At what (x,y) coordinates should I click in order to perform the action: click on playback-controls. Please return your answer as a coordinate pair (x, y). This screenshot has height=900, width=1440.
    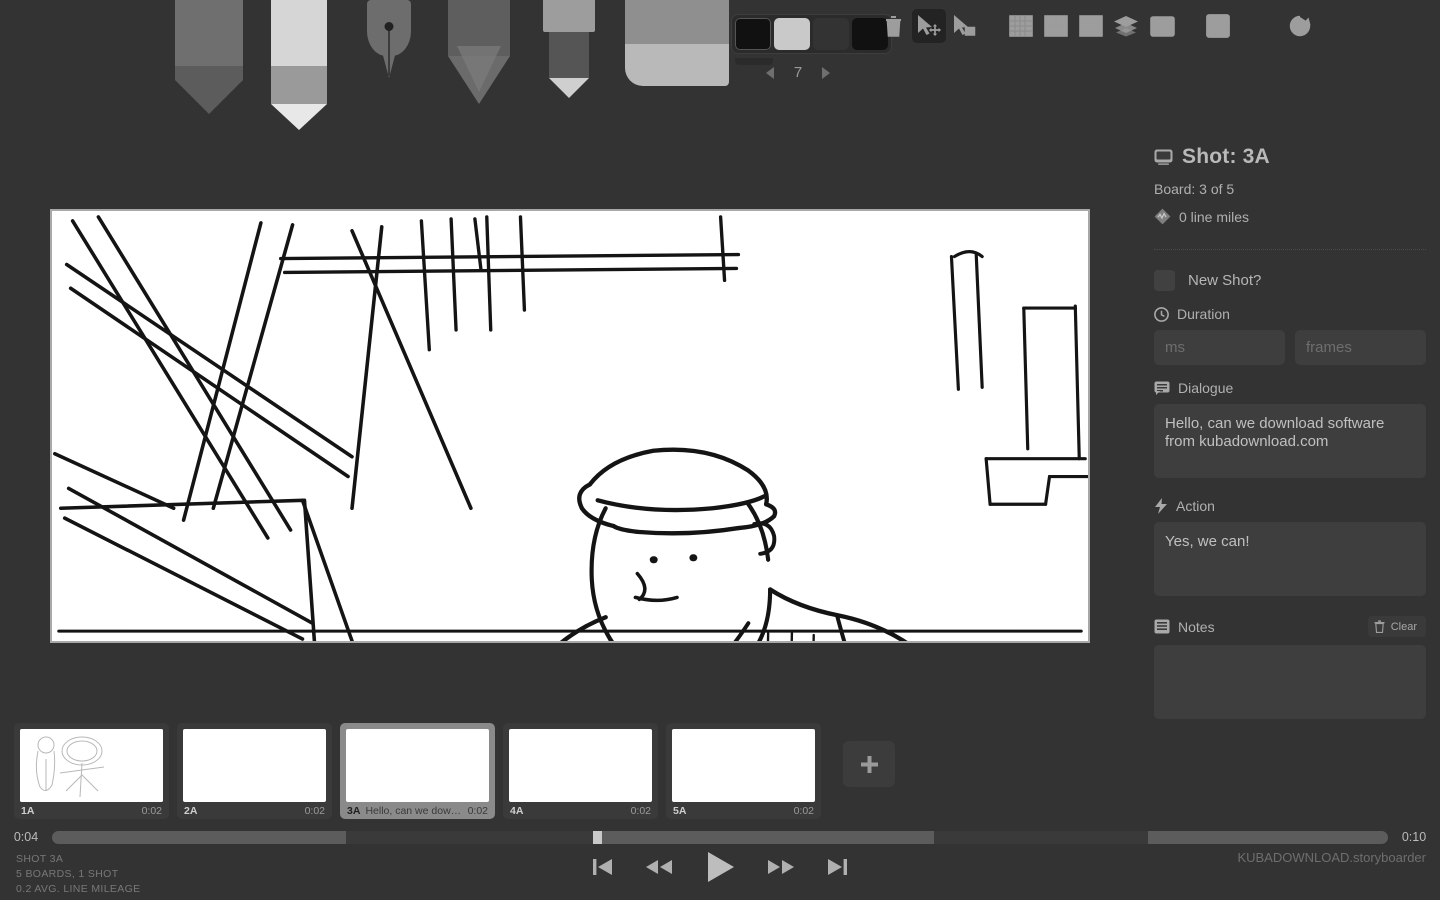
    Looking at the image, I should click on (720, 867).